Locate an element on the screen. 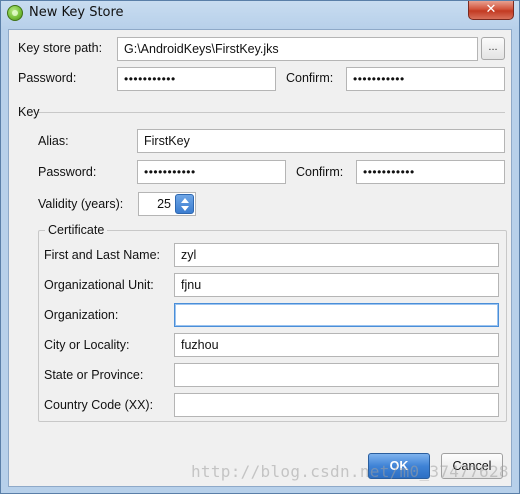  spinner-arrows is located at coordinates (184, 204).